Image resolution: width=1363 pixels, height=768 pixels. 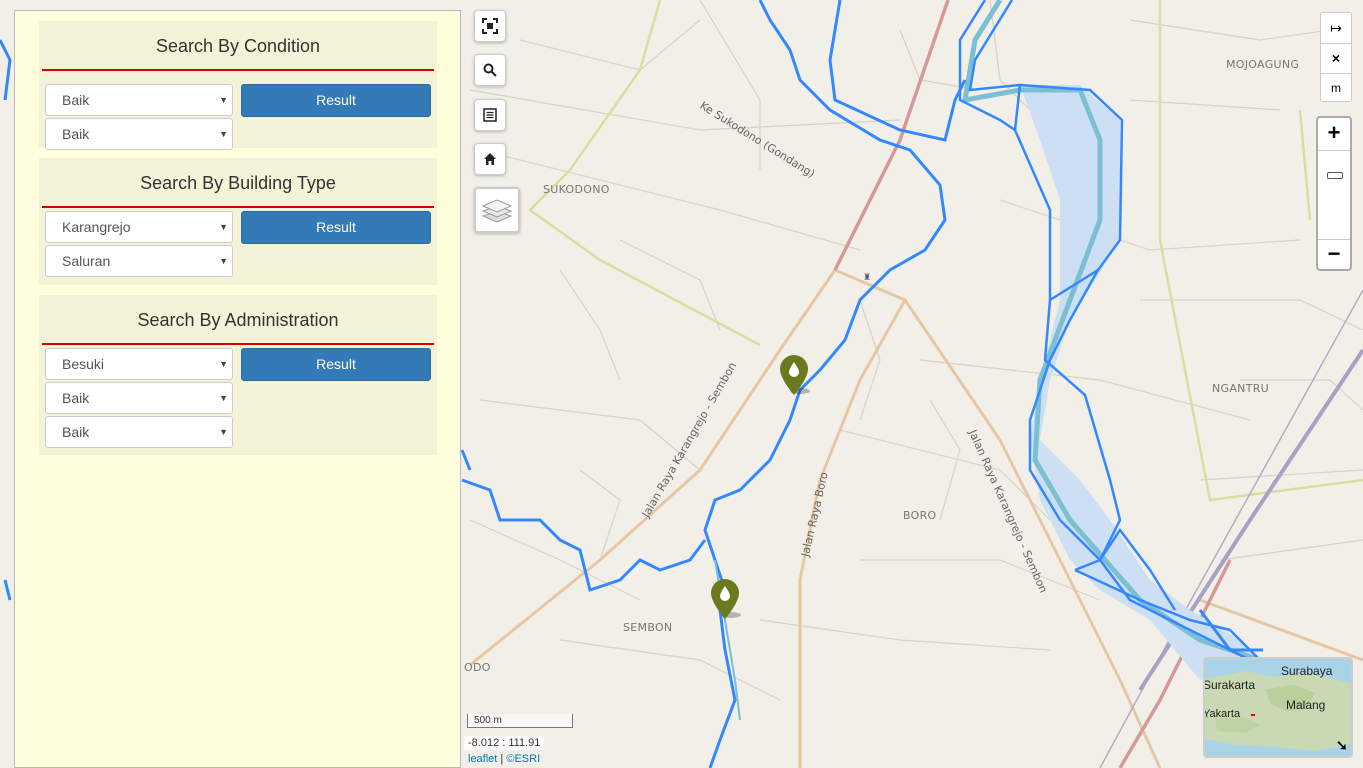 I want to click on place-label-boro: BORO, so click(x=920, y=515).